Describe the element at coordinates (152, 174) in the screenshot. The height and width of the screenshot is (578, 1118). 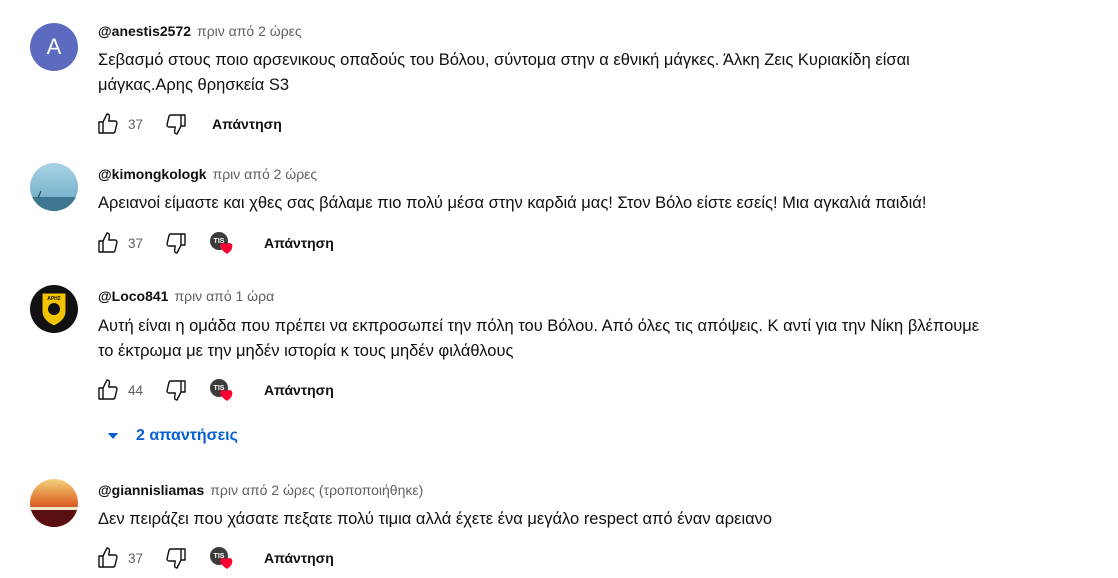
I see `comment-author: @kimongkologk` at that location.